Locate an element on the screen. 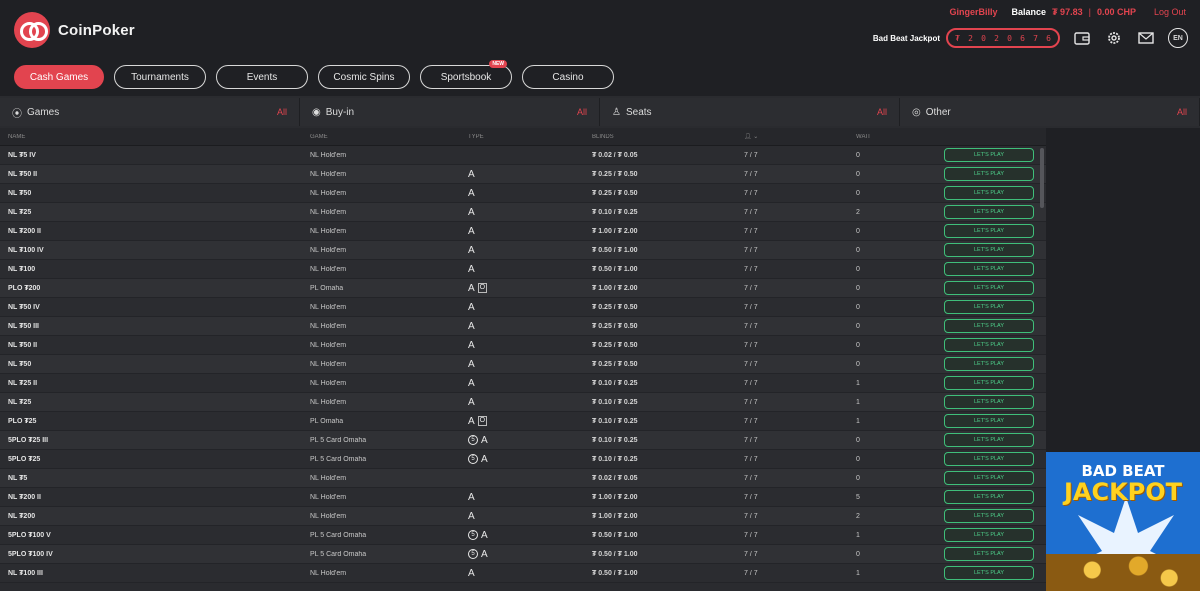  table-type-icons: AO is located at coordinates (522, 288).